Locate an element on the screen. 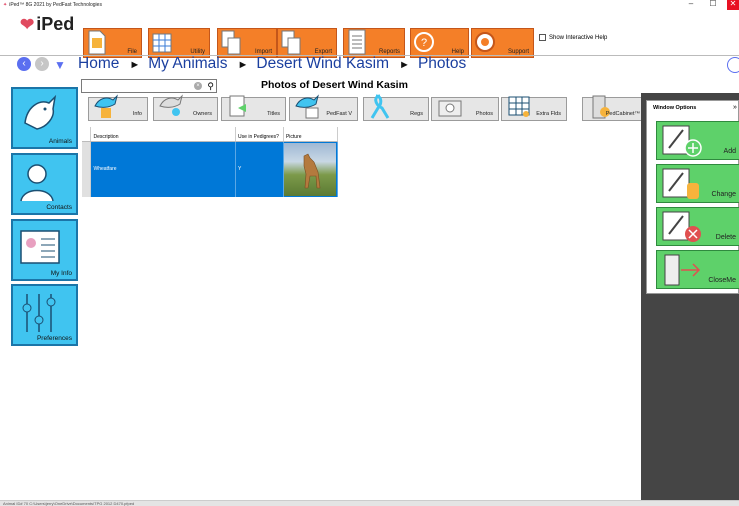  breadcrumb: Home ► My Animals ► Desert Wind Kasim ► Photos is located at coordinates (273, 64).